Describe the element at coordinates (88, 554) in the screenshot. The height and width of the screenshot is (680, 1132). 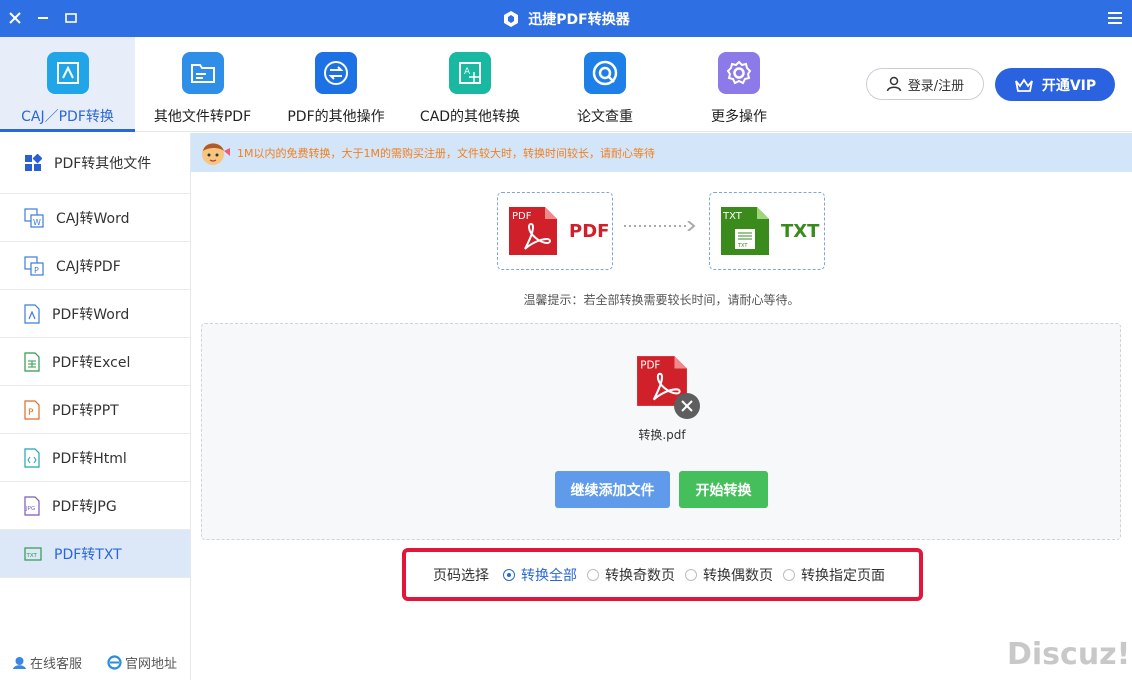
I see `sidebar-item-label: PDF转TXT` at that location.